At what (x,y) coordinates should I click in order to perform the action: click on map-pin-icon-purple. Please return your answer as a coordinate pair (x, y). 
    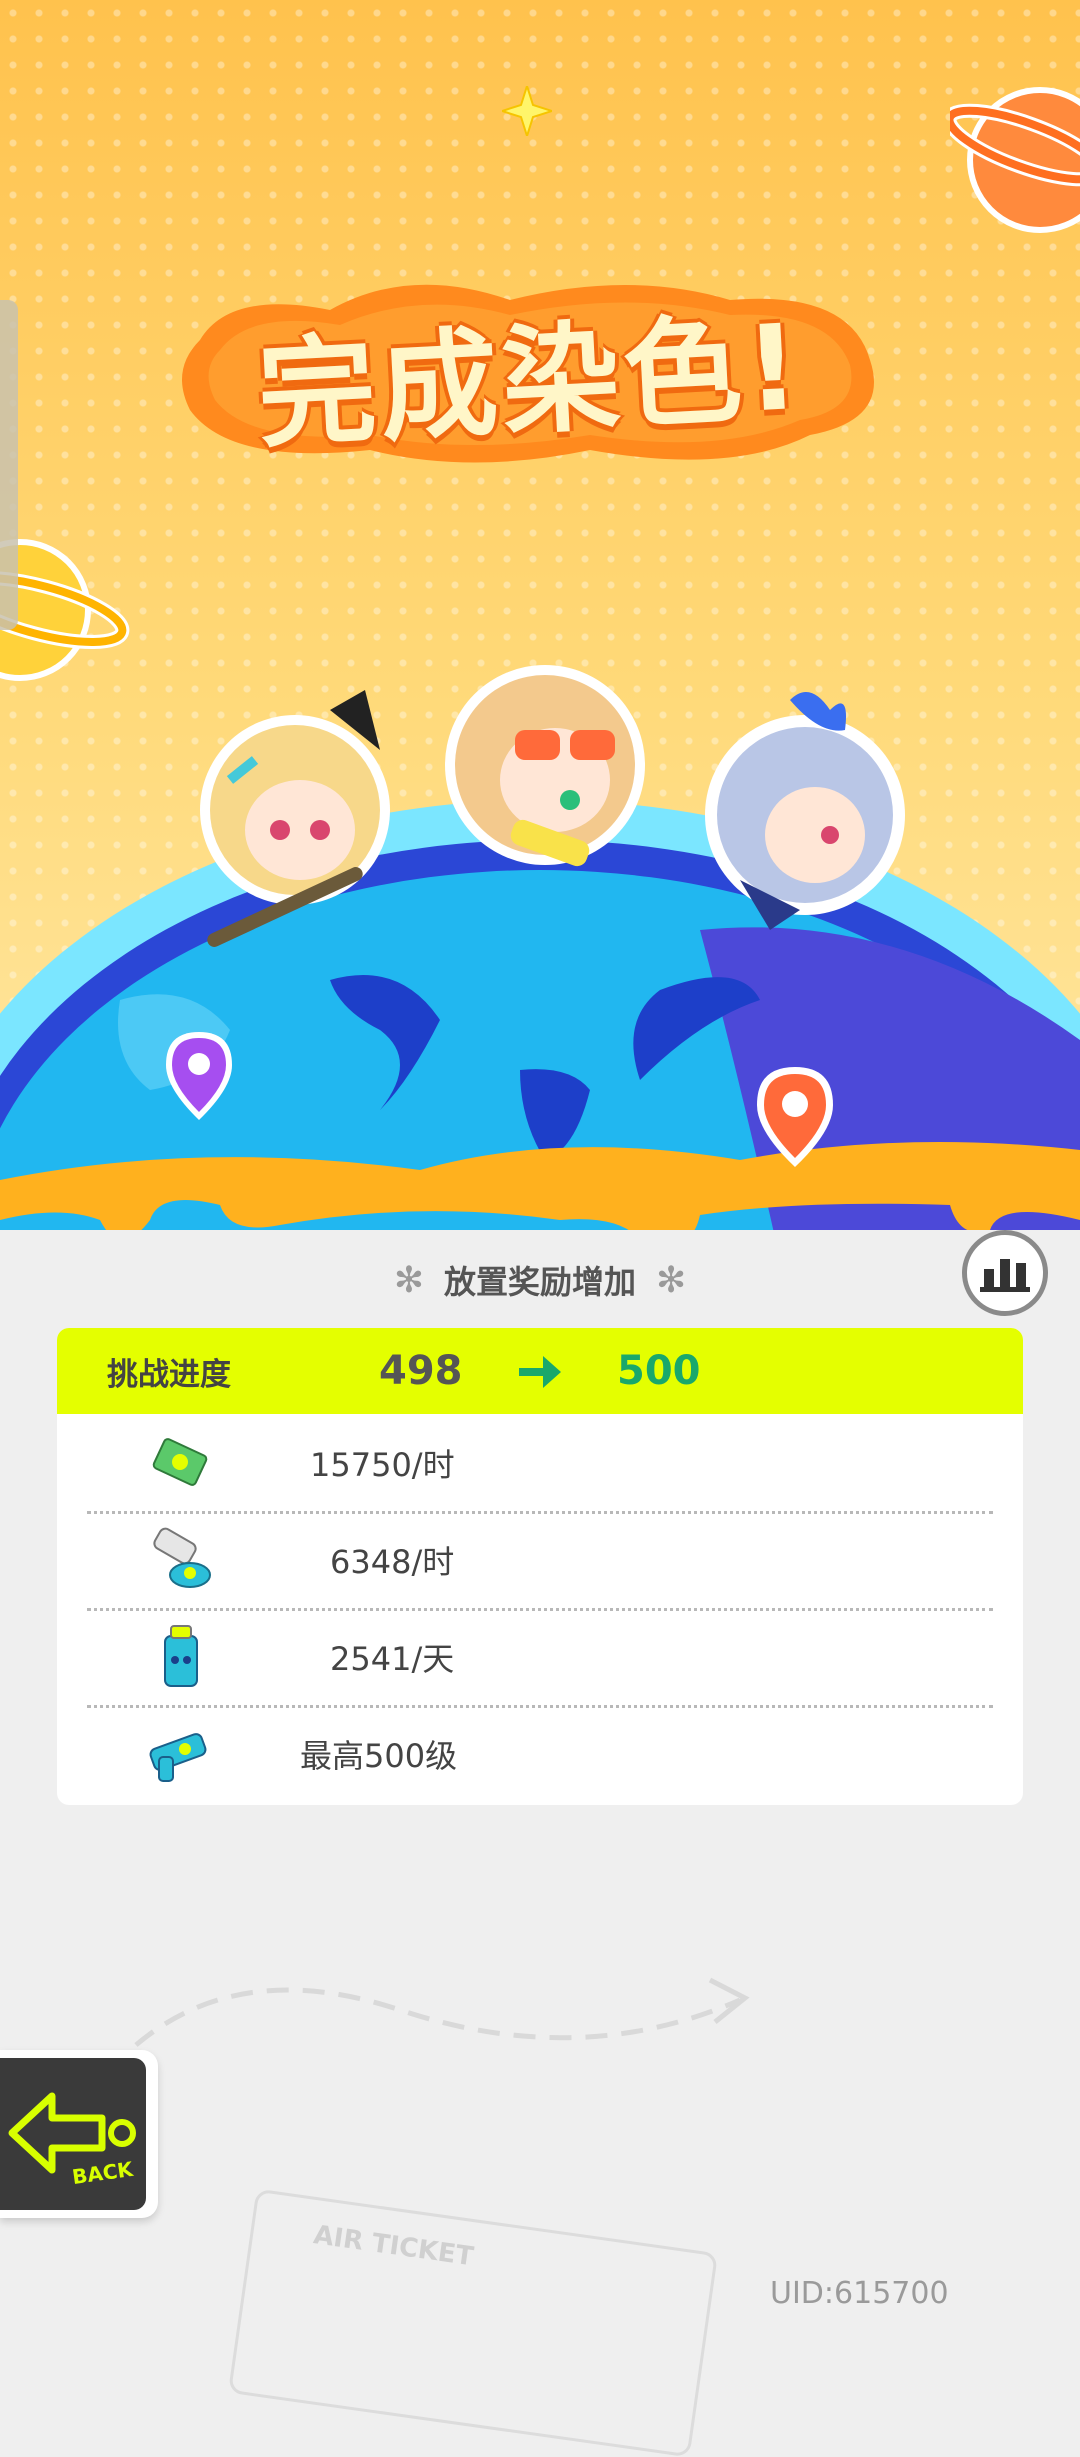
    Looking at the image, I should click on (199, 1076).